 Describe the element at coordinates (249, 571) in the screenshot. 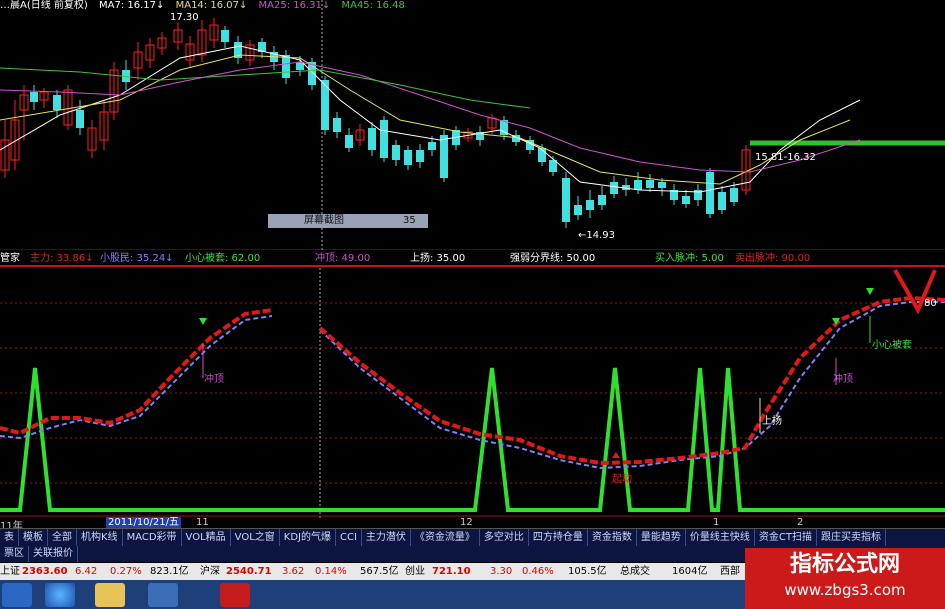

I see `quote-hs-price: 2540.71` at that location.